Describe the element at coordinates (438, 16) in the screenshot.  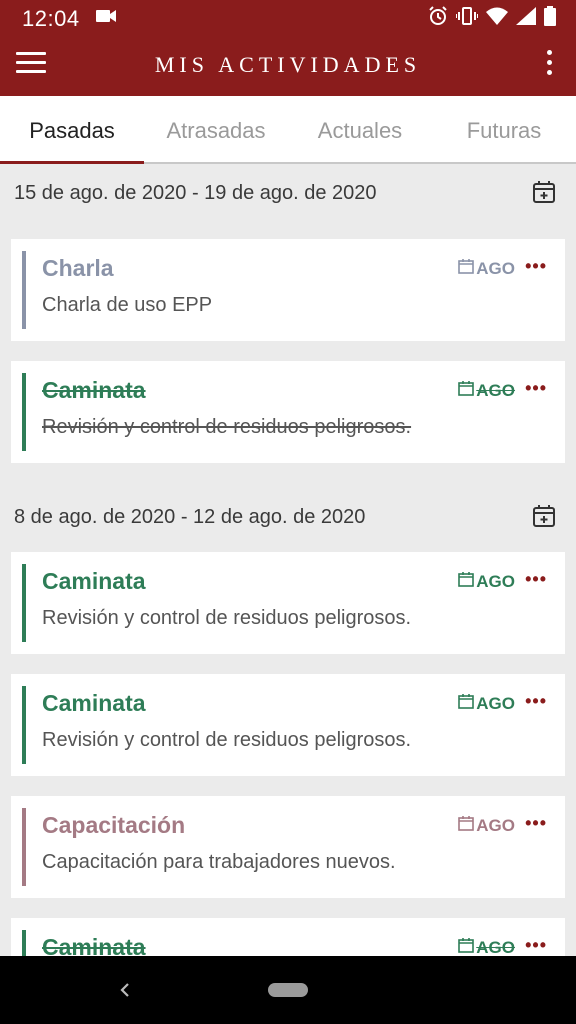
I see `alarm-icon` at that location.